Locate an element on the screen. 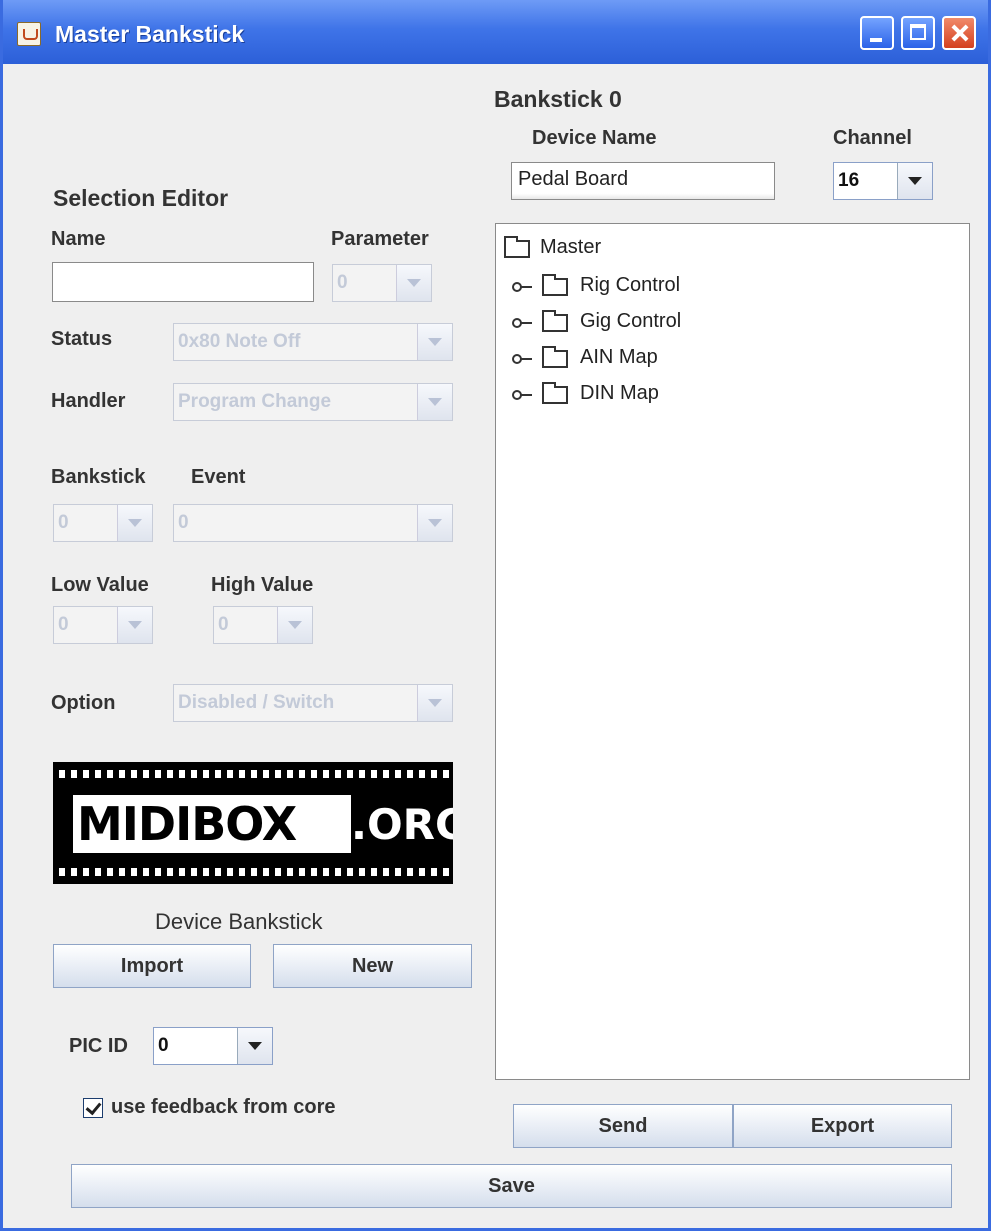  channel-select-value: 16 is located at coordinates (849, 180).